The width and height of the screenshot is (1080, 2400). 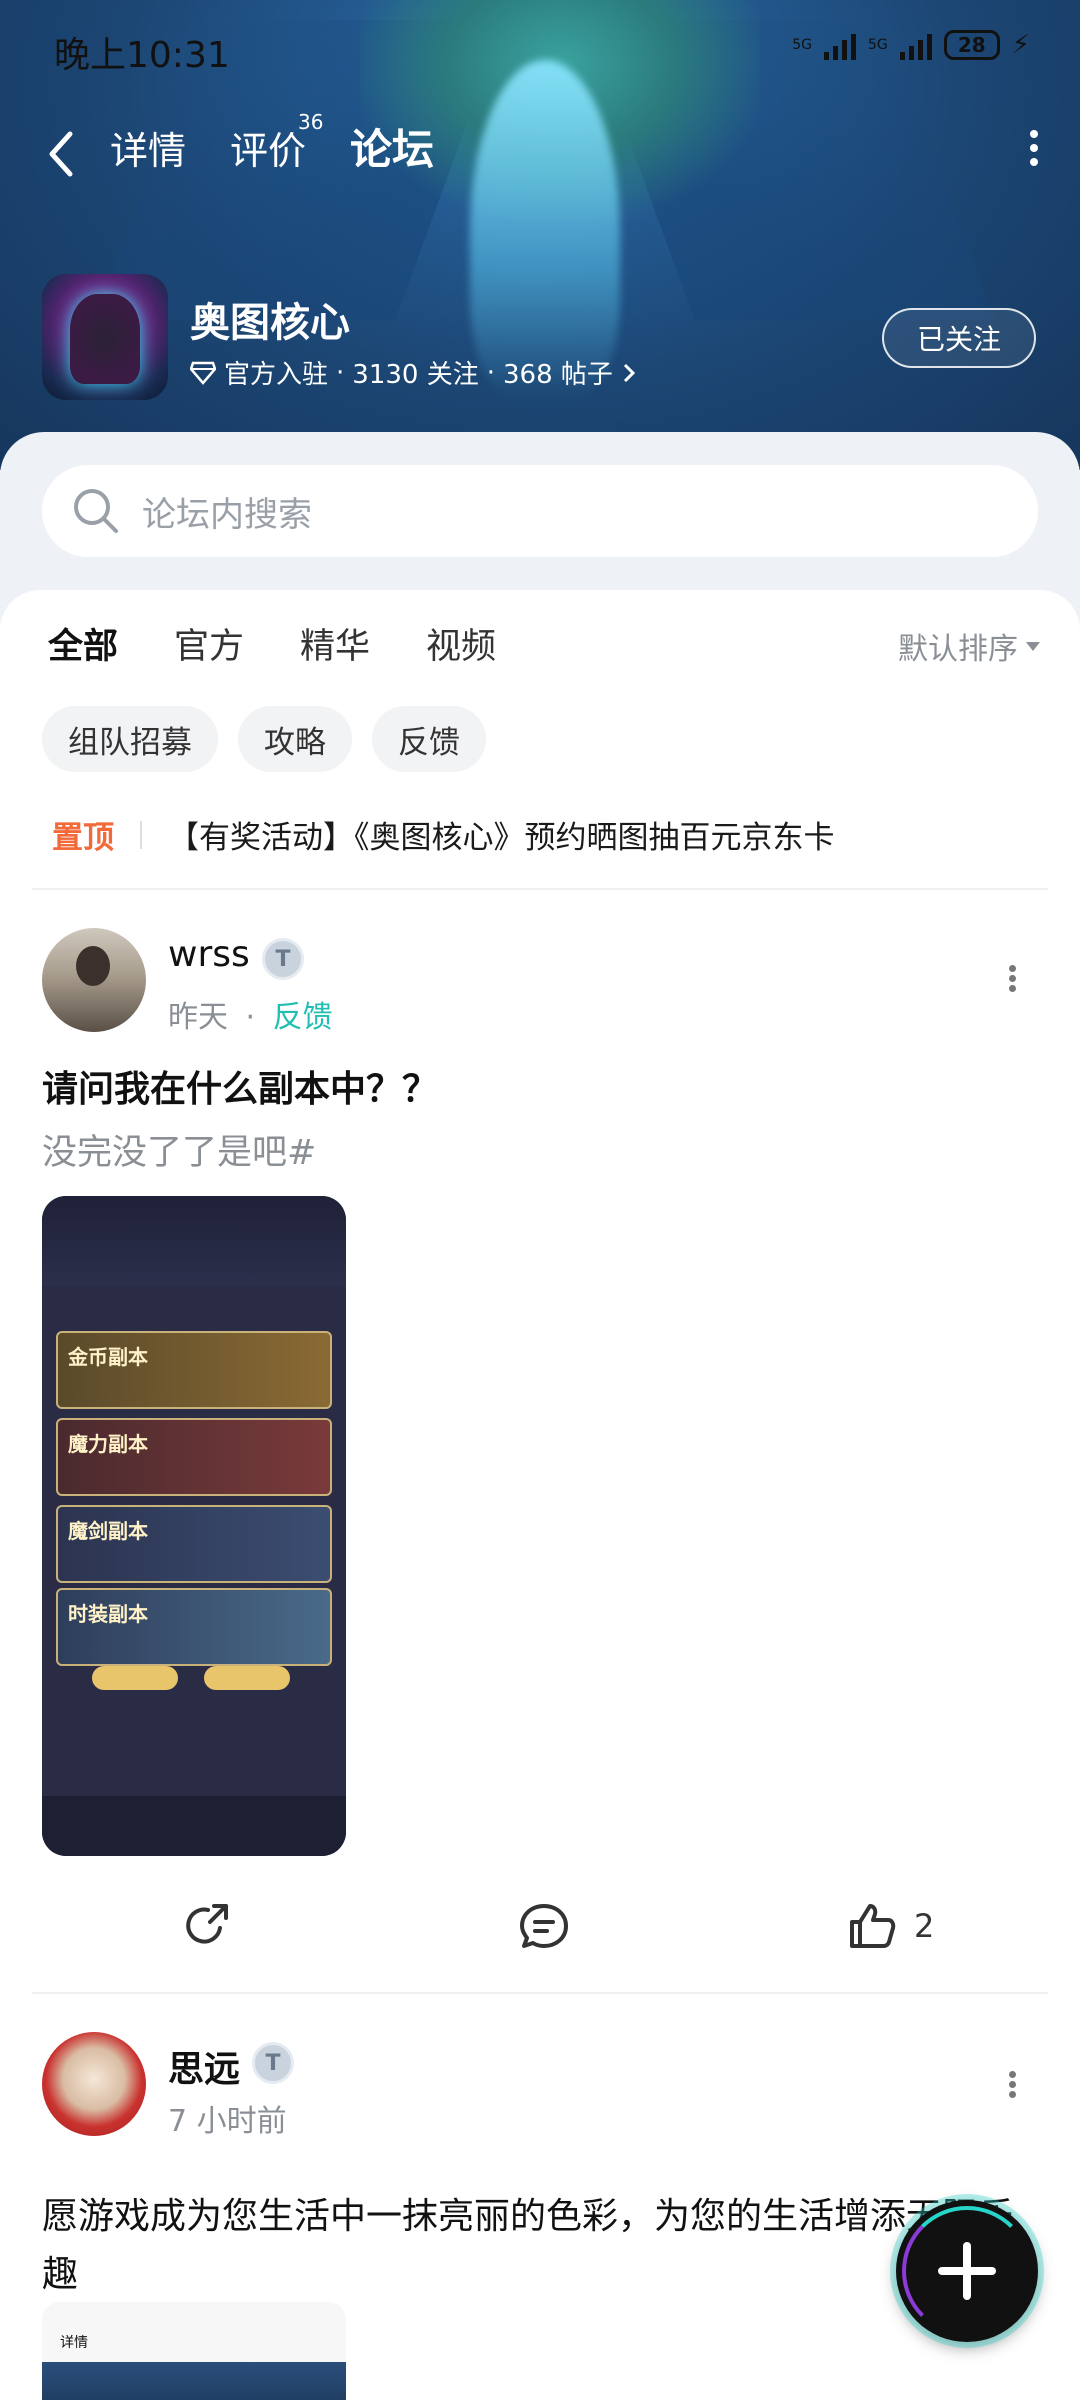 I want to click on dungeon-label: 时装副本, so click(x=108, y=1614).